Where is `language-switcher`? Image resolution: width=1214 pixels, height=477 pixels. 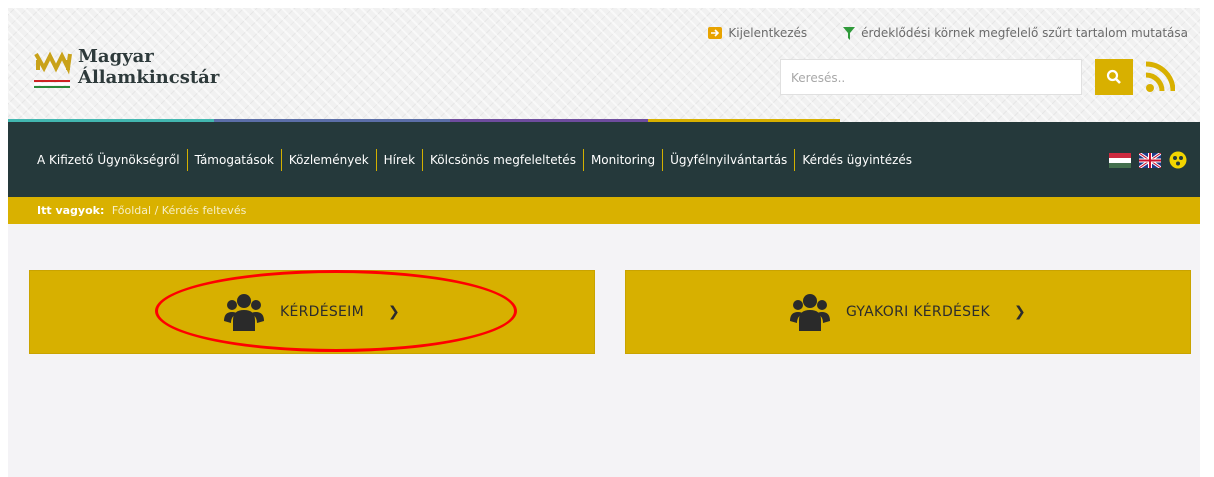 language-switcher is located at coordinates (1148, 160).